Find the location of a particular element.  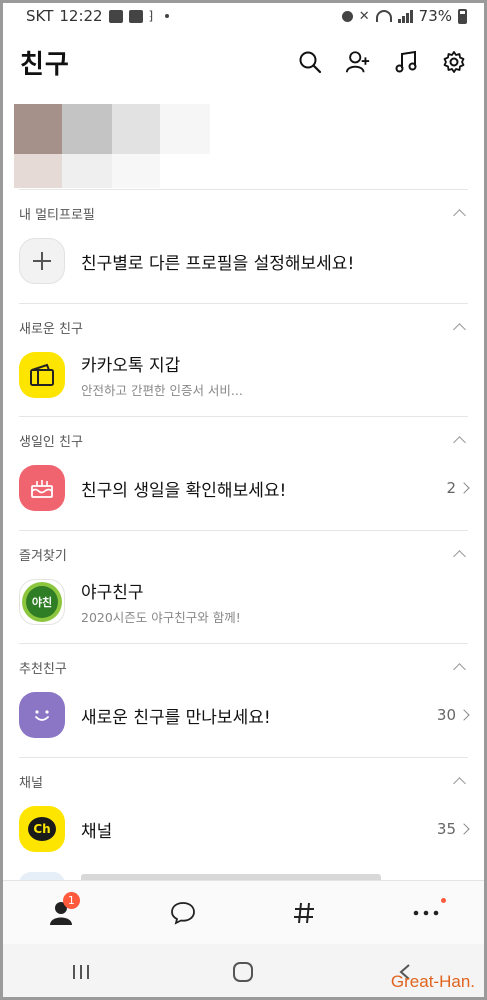

channel-row: Ch 채널 35 is located at coordinates (244, 829).